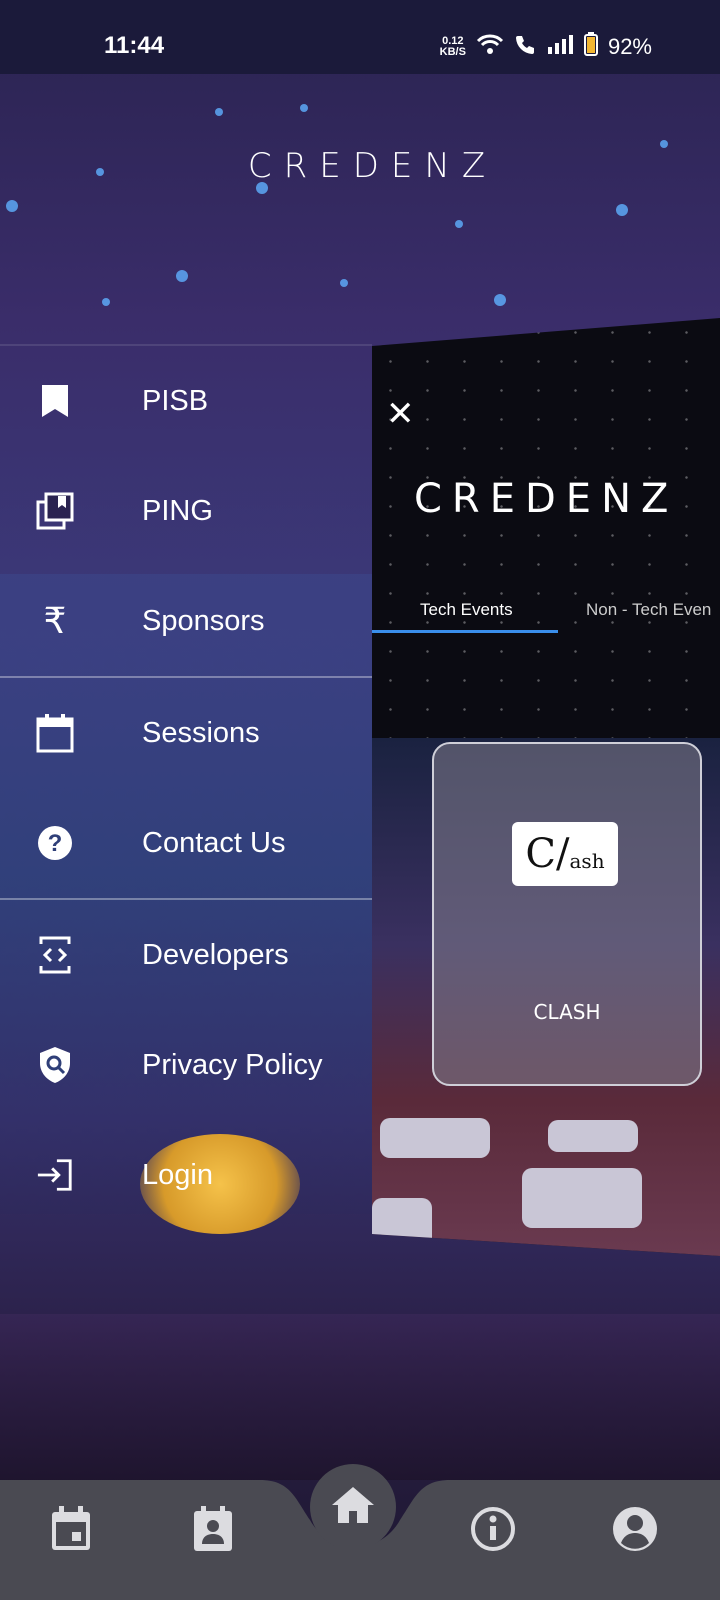  I want to click on menu-item-privacy-policy: Privacy Policy, so click(186, 1065).